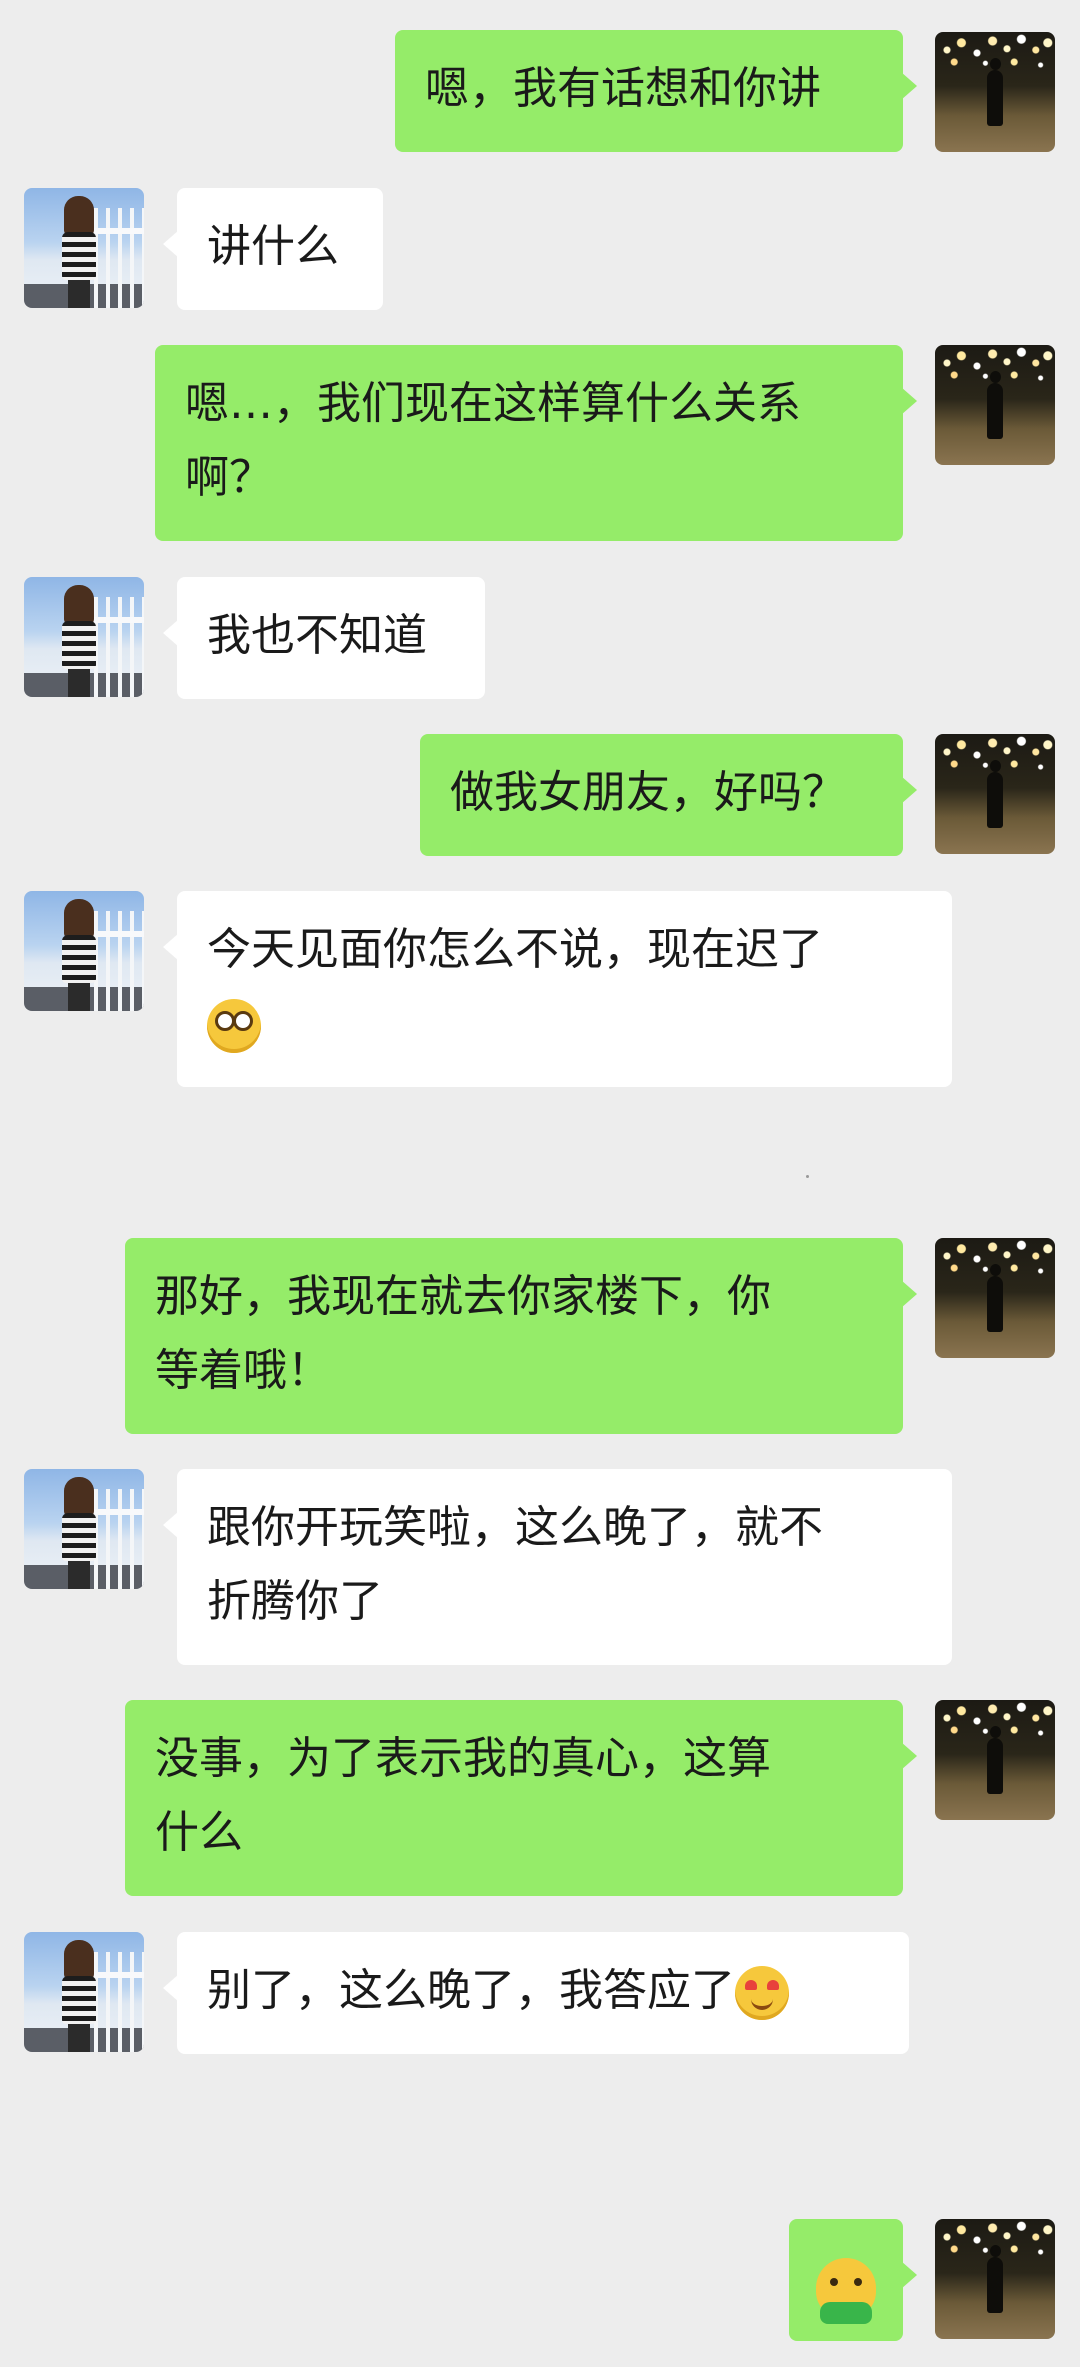 This screenshot has height=2367, width=1080. What do you see at coordinates (295, 1601) in the screenshot?
I see `message-text-line-2: 折腾你了` at bounding box center [295, 1601].